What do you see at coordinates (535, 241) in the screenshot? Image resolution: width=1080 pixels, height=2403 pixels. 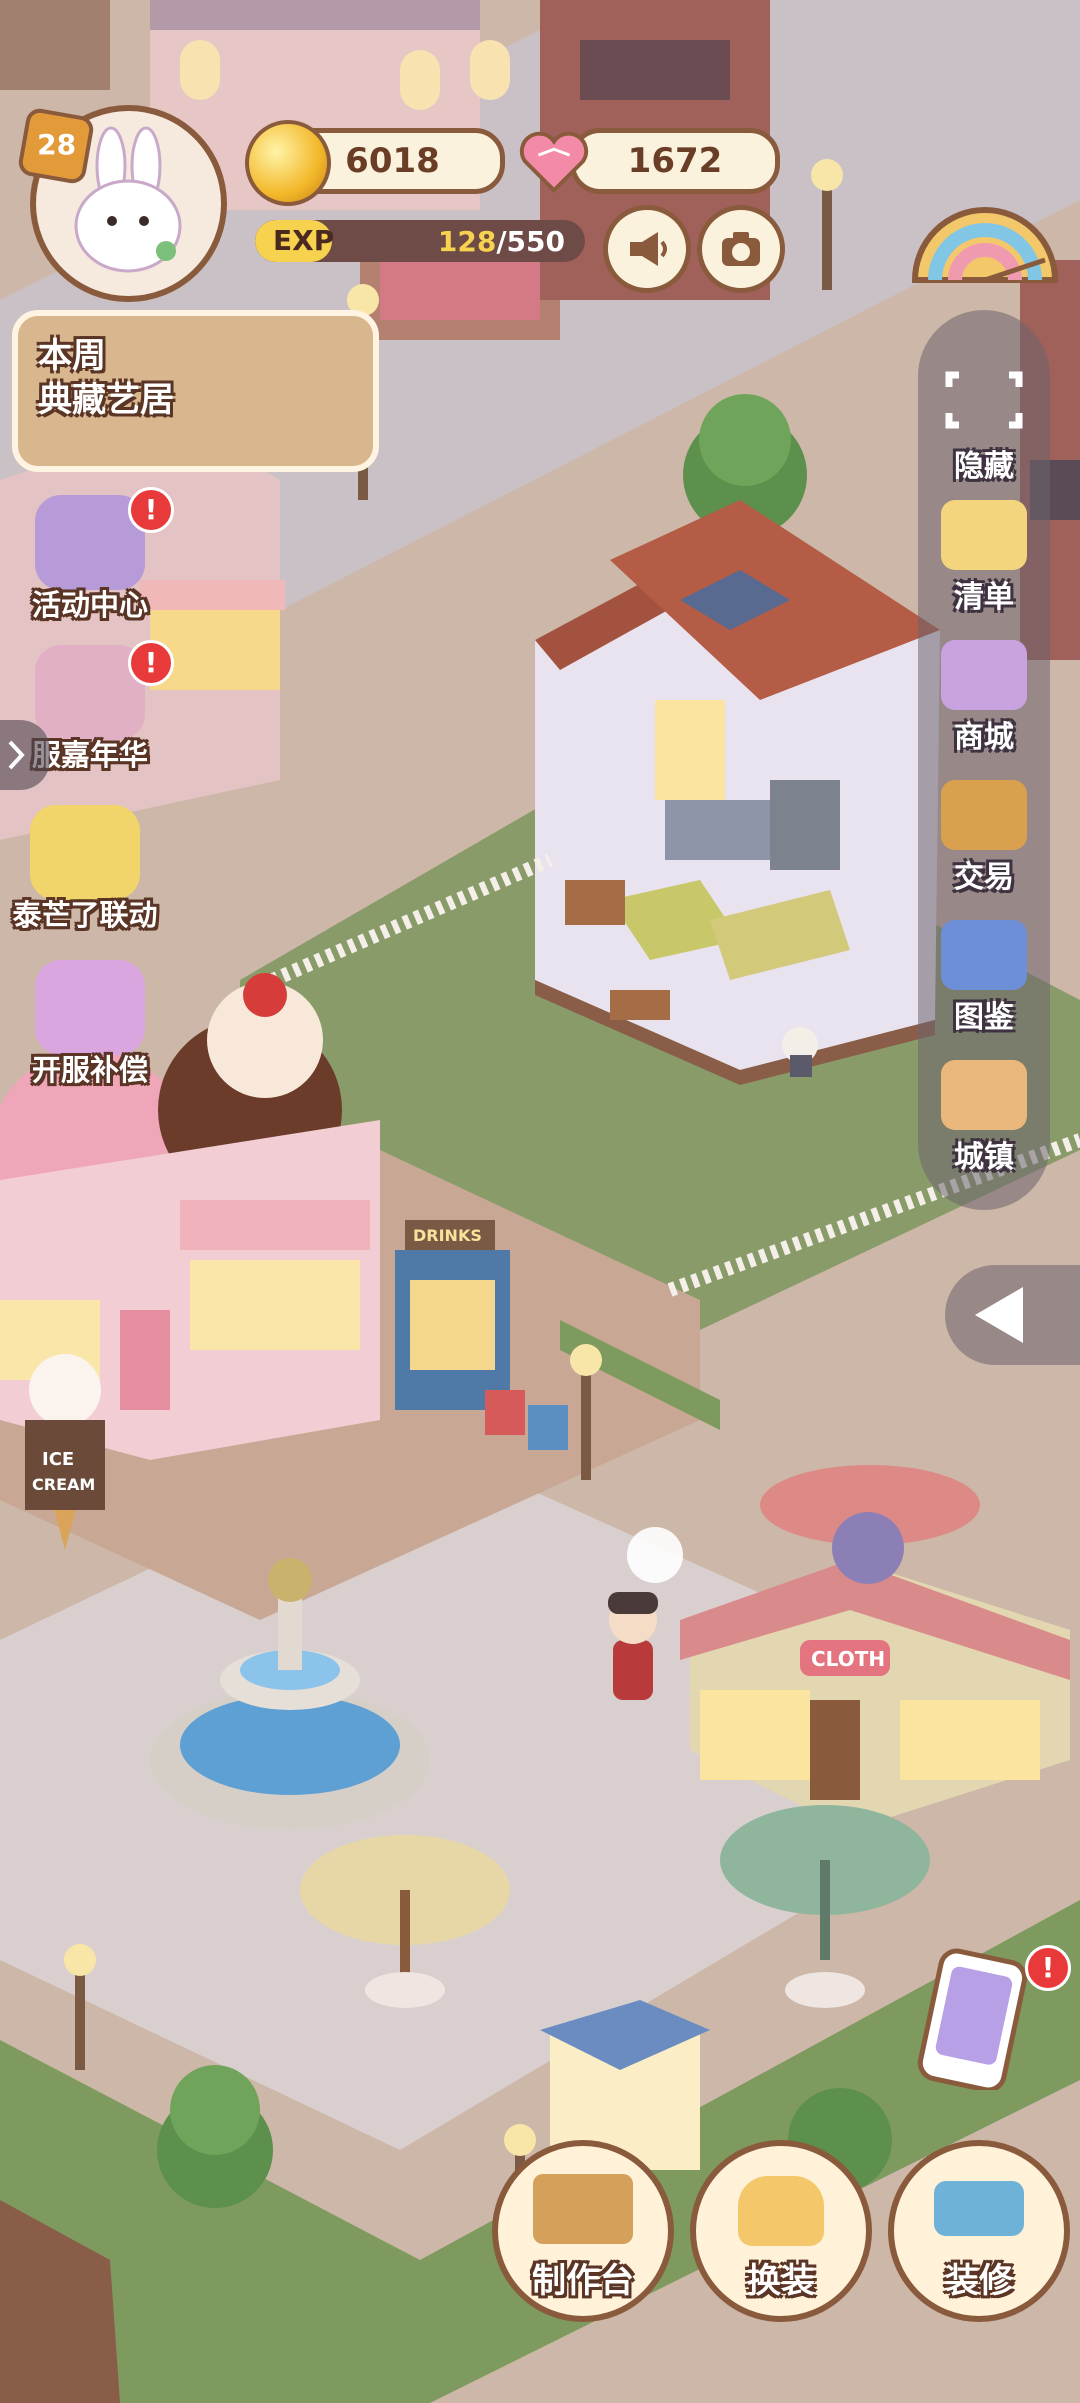 I see `exp-max: 550` at bounding box center [535, 241].